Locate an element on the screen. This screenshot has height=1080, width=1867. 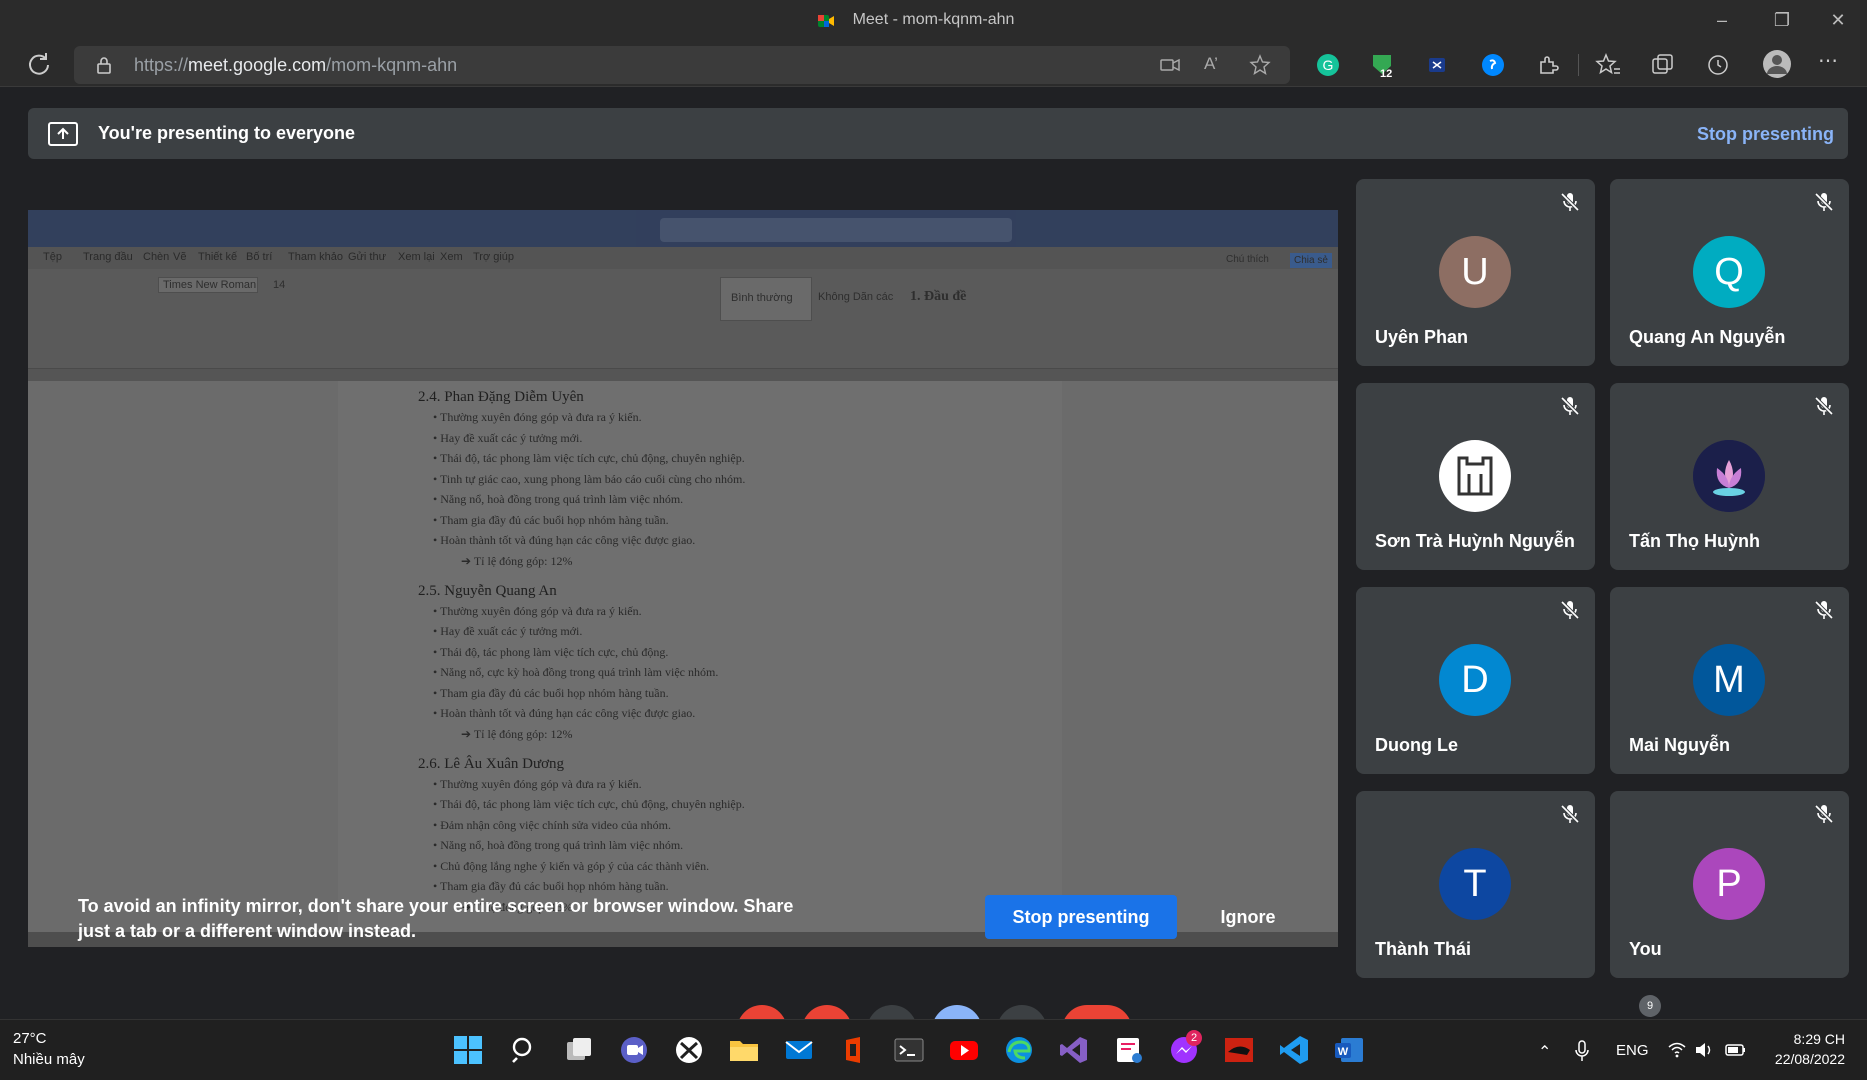
more-menu-icon: ⋯ is located at coordinates (1831, 64).